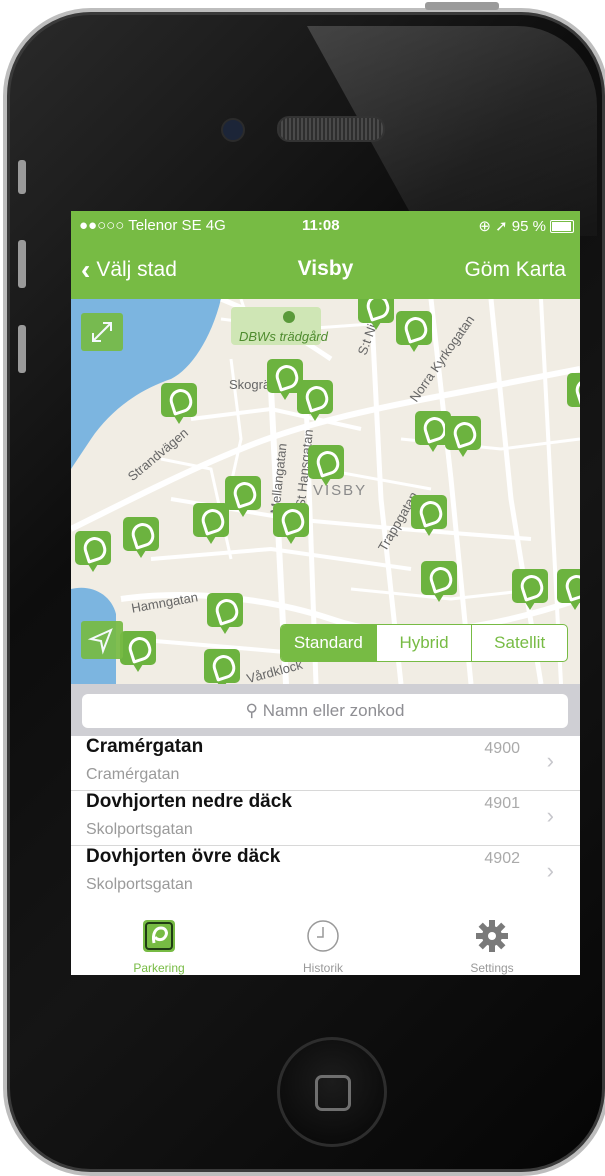  Describe the element at coordinates (22, 177) in the screenshot. I see `mute-switch` at that location.